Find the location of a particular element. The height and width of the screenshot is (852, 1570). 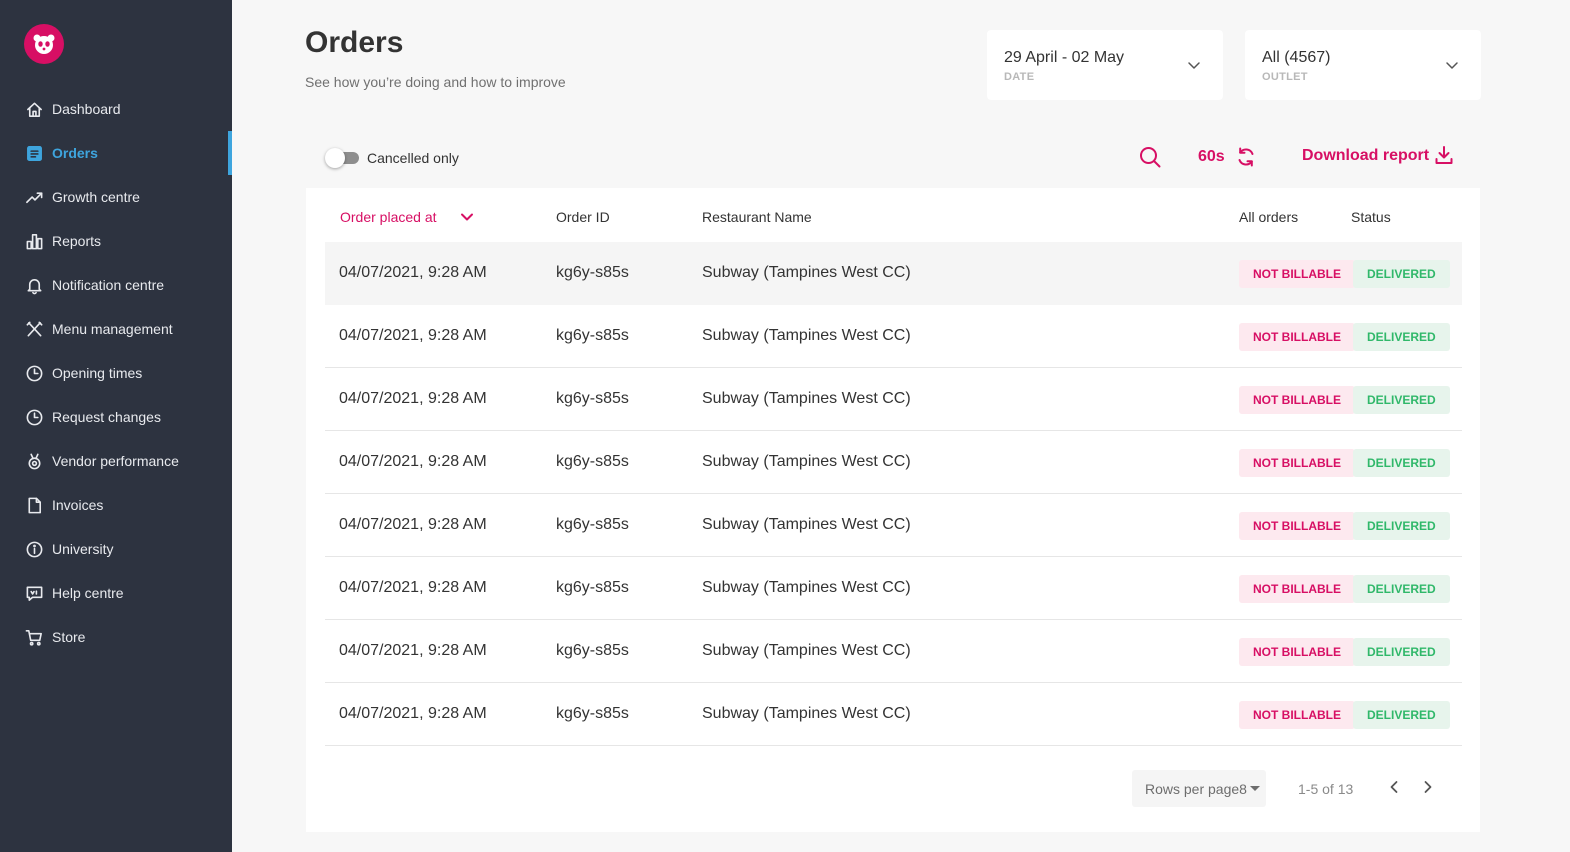

sidebar-item-label: Opening times is located at coordinates (97, 373).